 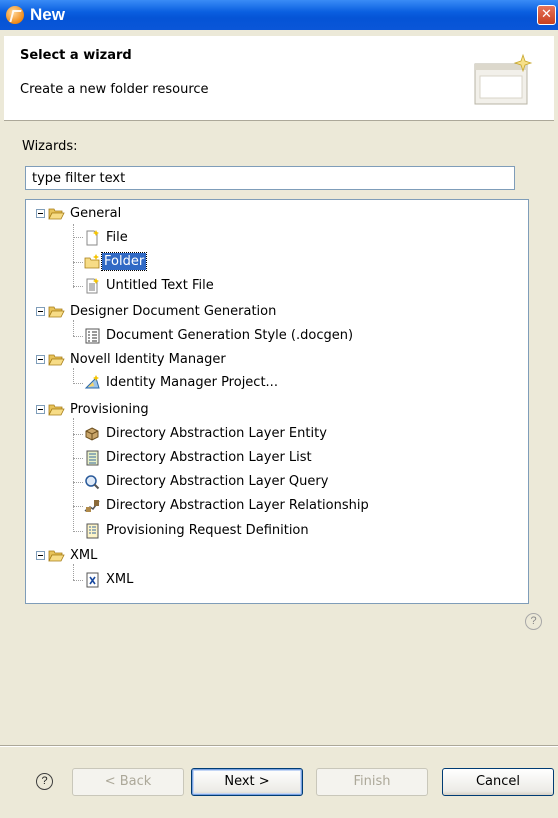 What do you see at coordinates (47, 14) in the screenshot?
I see `window-title: New` at bounding box center [47, 14].